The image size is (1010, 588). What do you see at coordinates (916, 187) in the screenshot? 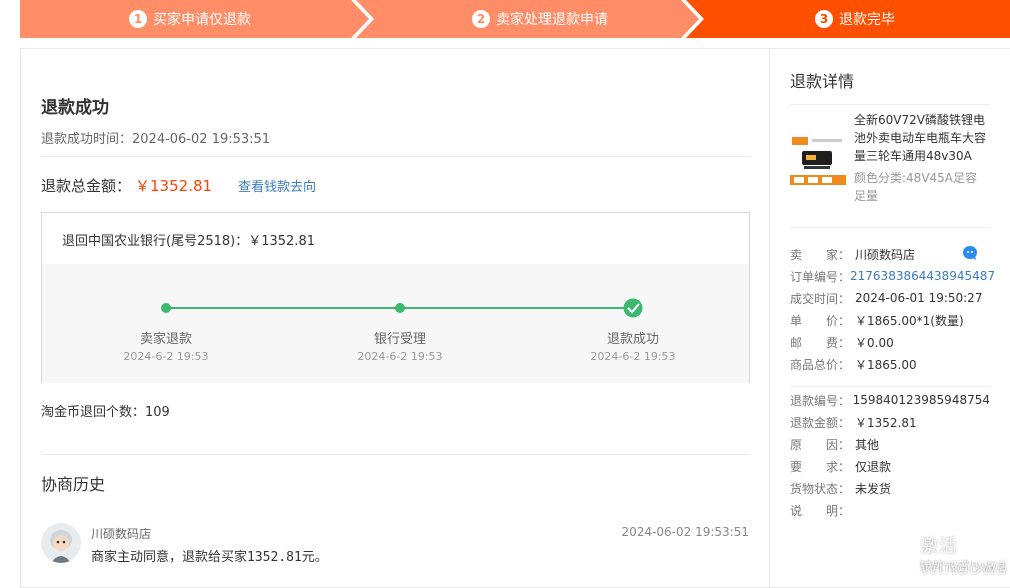
I see `product-sku: 颜色分类:48V45A足容足量` at bounding box center [916, 187].